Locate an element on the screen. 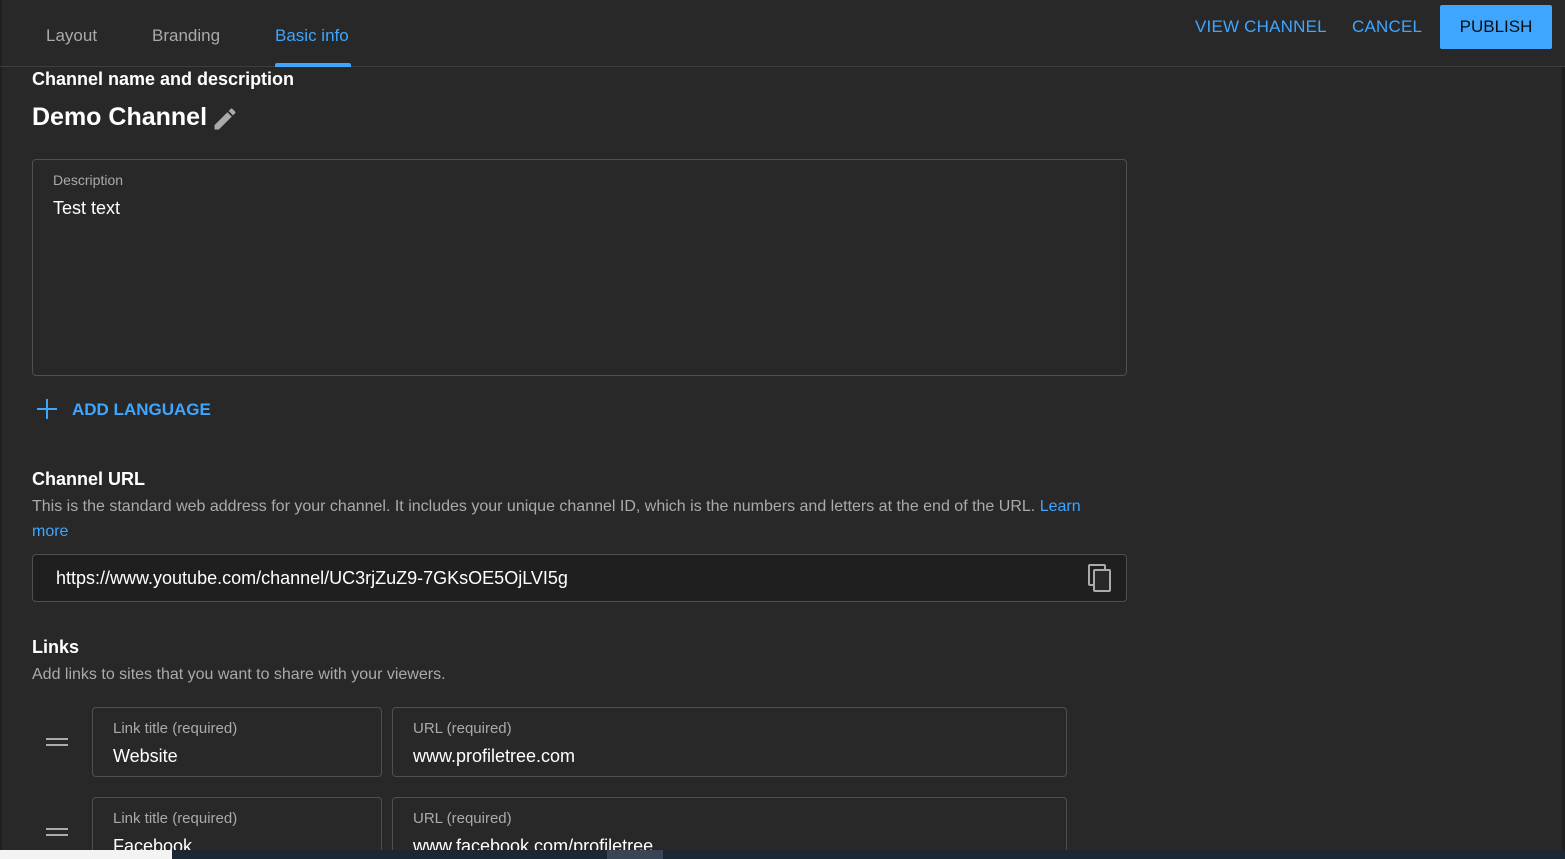 Image resolution: width=1565 pixels, height=859 pixels. left-edge is located at coordinates (1, 425).